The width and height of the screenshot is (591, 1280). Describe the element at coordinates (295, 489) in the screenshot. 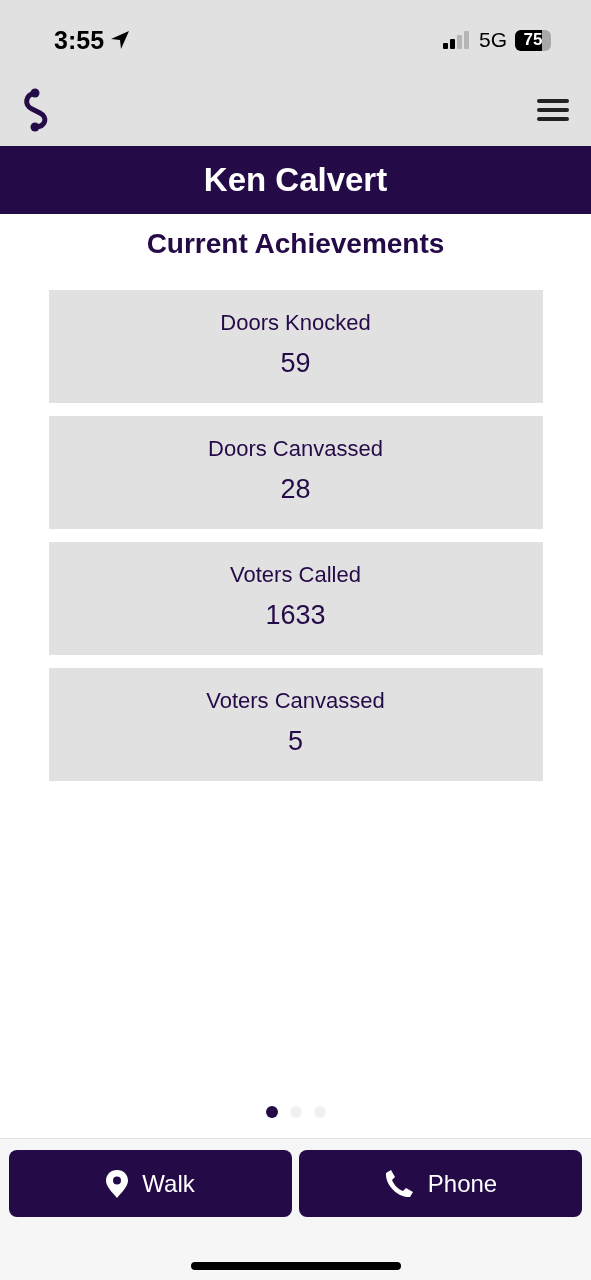

I see `stat-value: 28` at that location.